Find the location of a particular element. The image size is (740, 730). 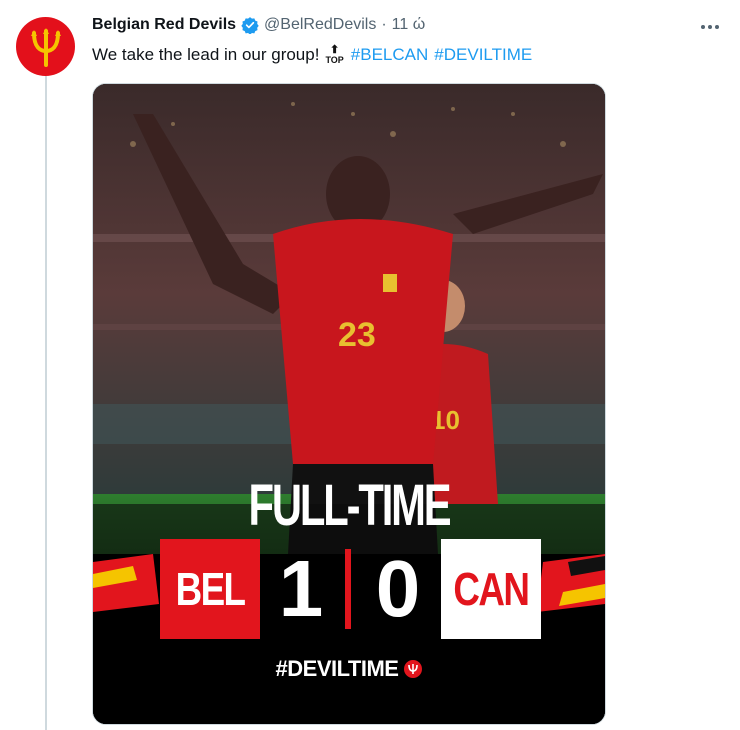

verified-badge-icon is located at coordinates (250, 25).